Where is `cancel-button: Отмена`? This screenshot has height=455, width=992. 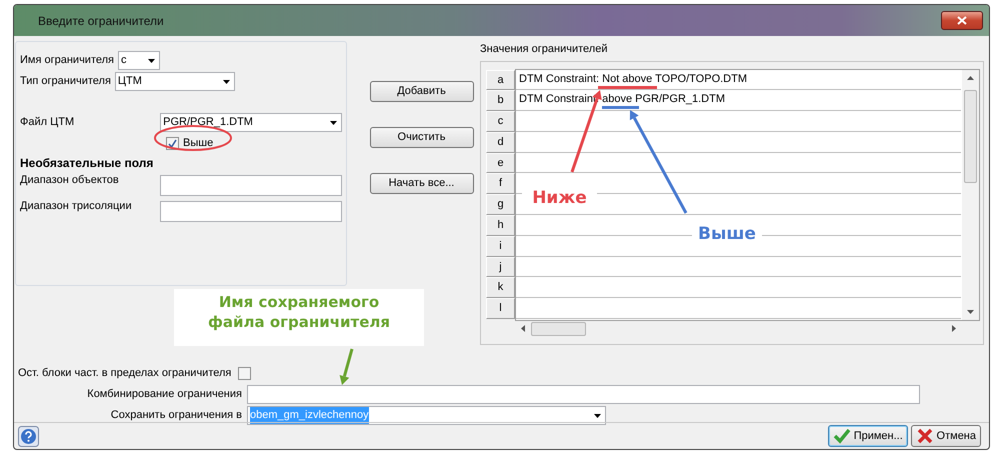 cancel-button: Отмена is located at coordinates (945, 436).